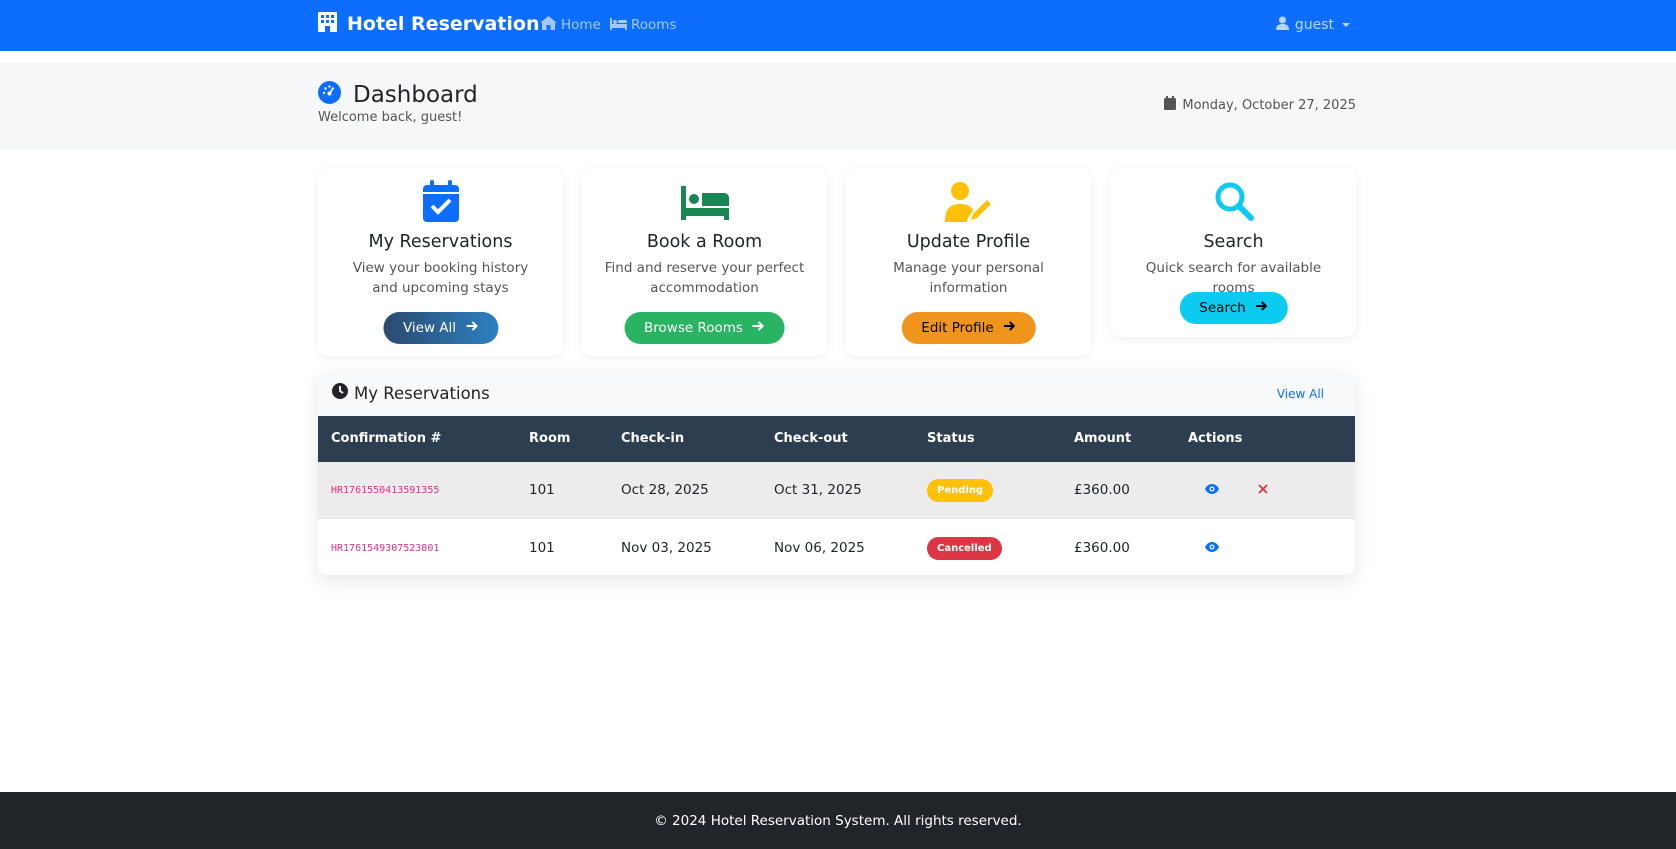 The height and width of the screenshot is (849, 1676). I want to click on view-all-label: View All, so click(429, 328).